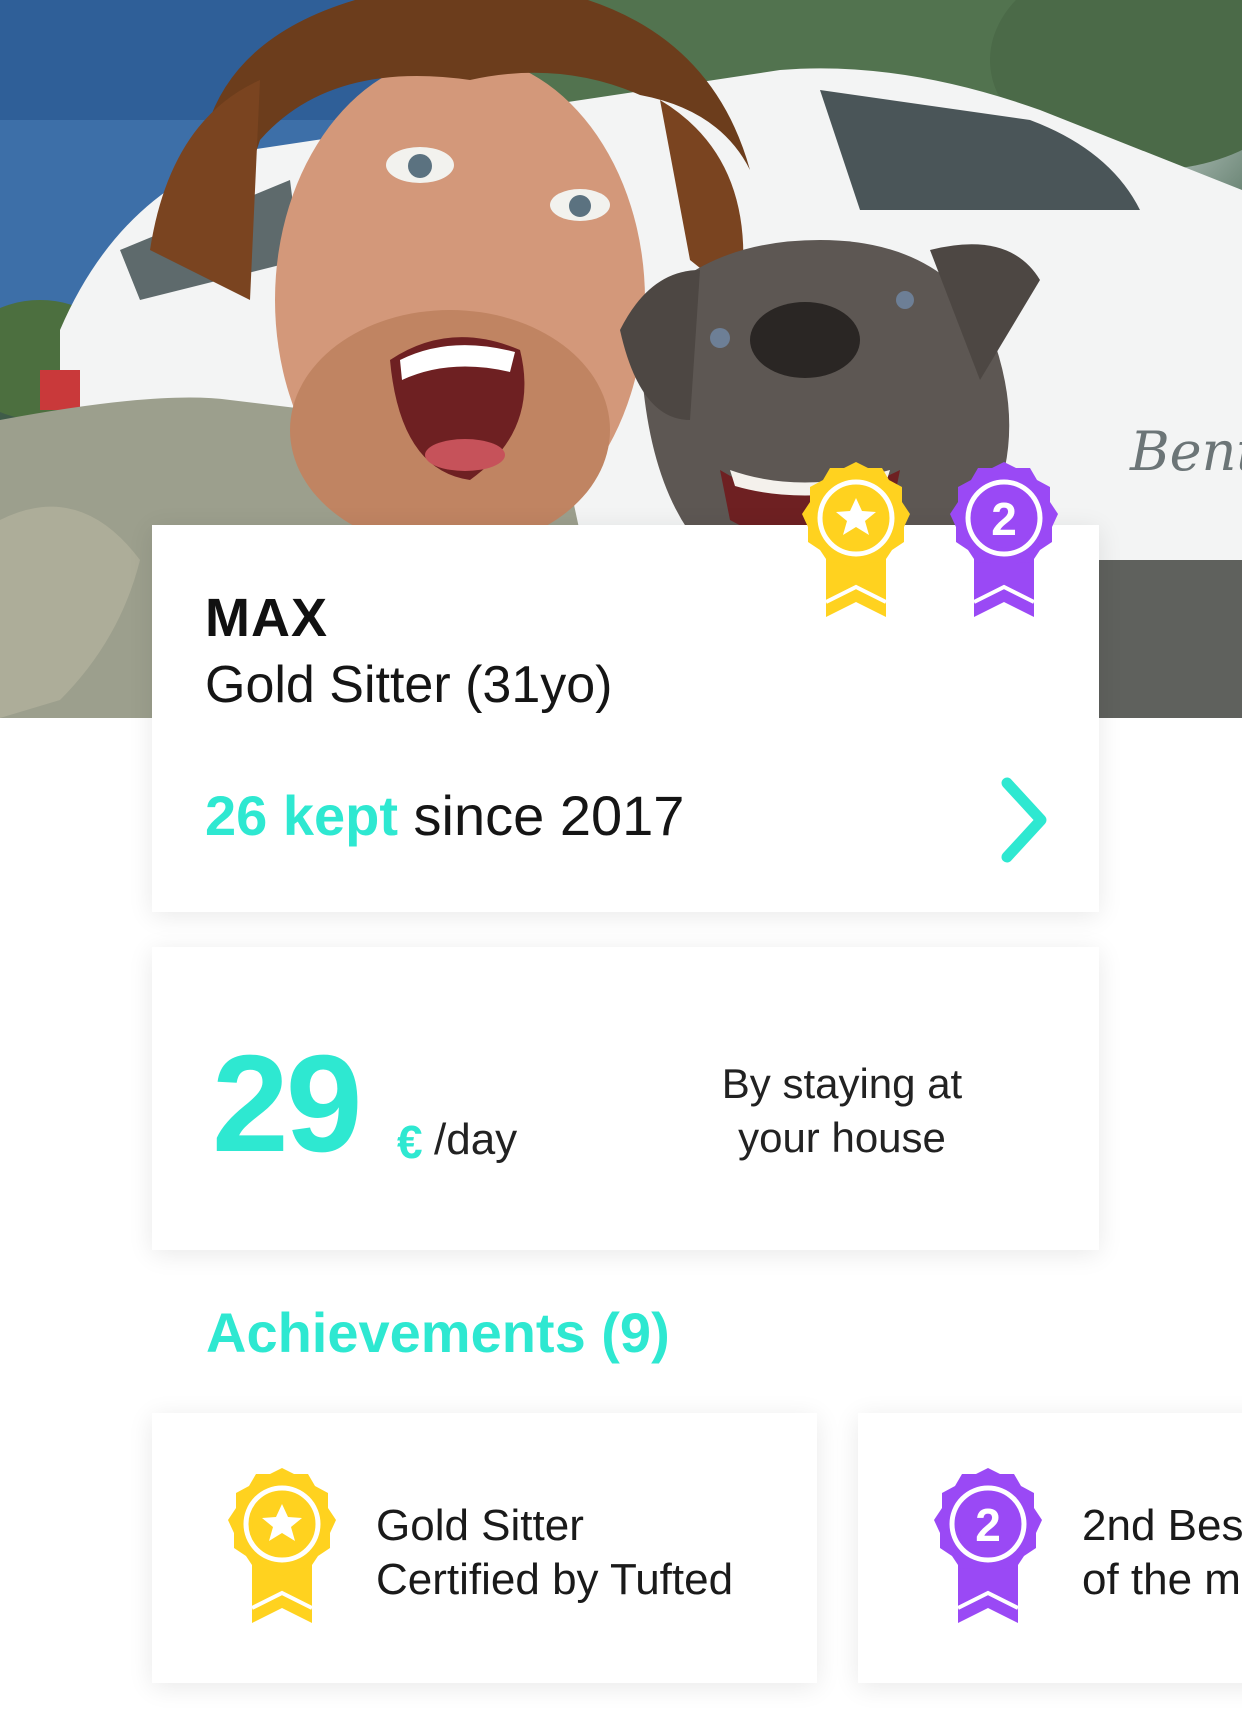  Describe the element at coordinates (625, 1098) in the screenshot. I see `price-card: 29 € /day By staying at your house` at that location.